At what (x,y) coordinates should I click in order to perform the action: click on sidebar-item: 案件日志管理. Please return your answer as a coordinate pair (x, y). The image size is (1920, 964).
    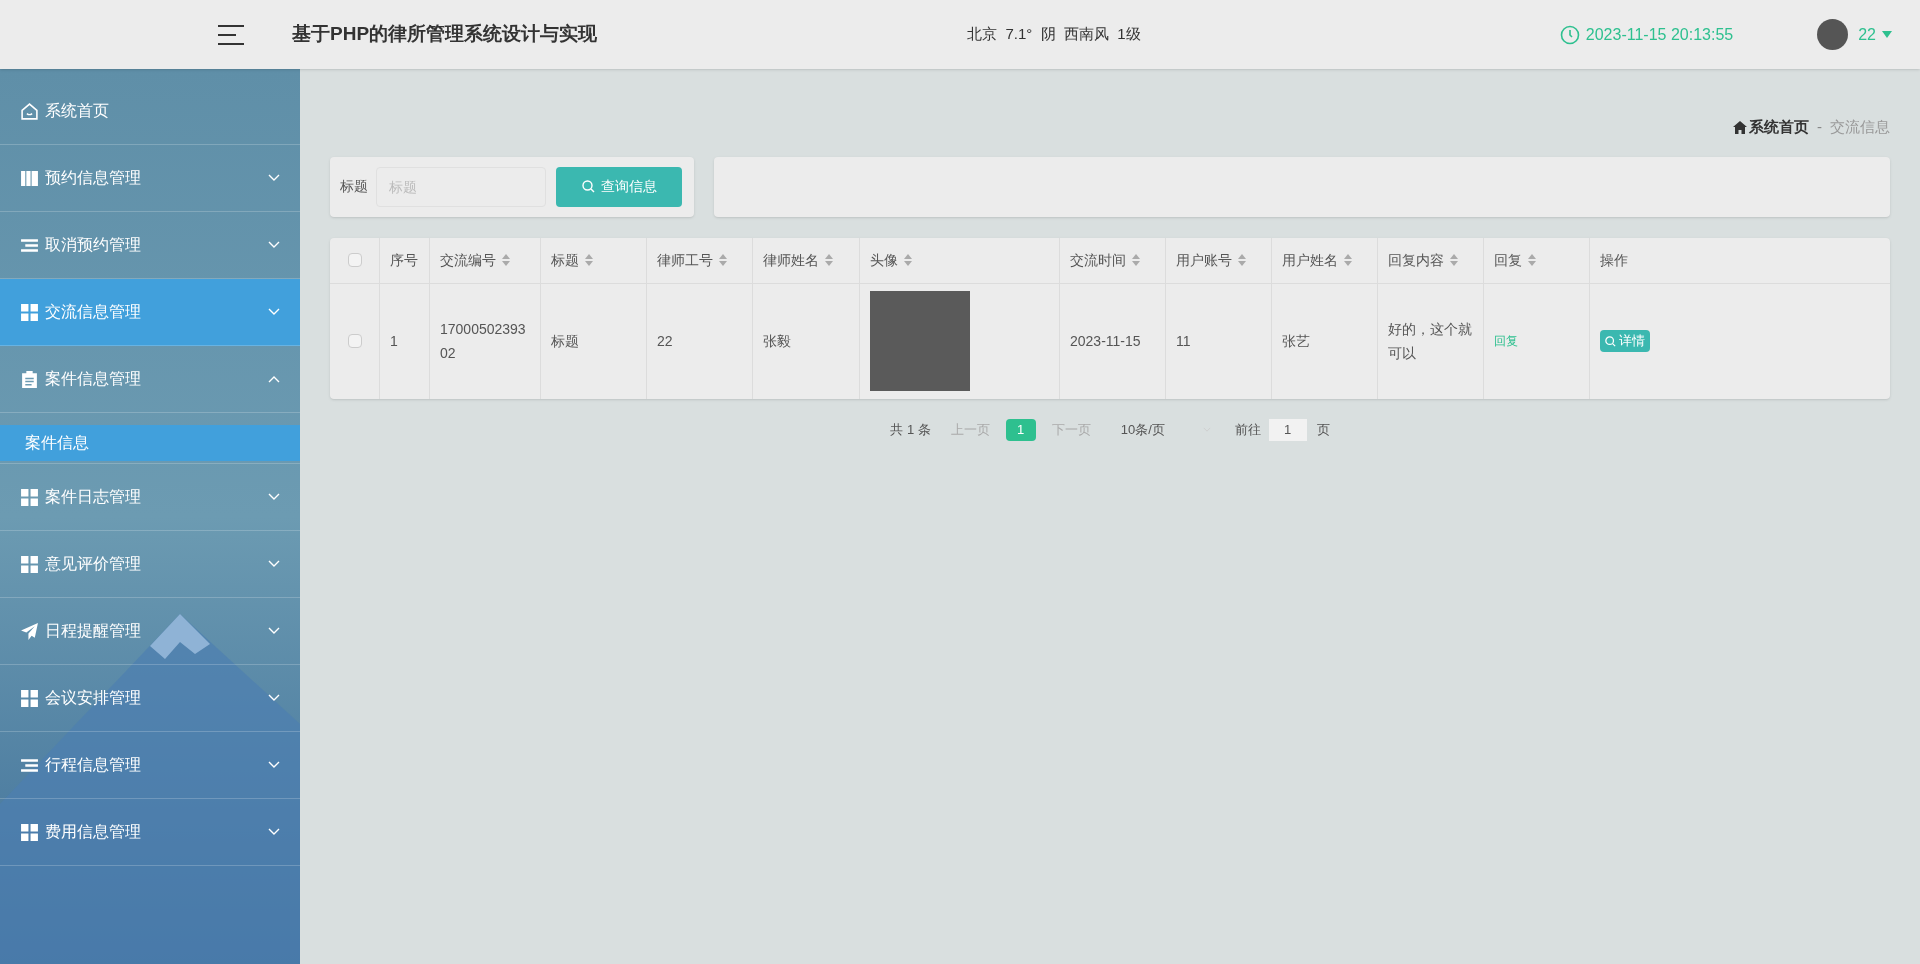
    Looking at the image, I should click on (150, 497).